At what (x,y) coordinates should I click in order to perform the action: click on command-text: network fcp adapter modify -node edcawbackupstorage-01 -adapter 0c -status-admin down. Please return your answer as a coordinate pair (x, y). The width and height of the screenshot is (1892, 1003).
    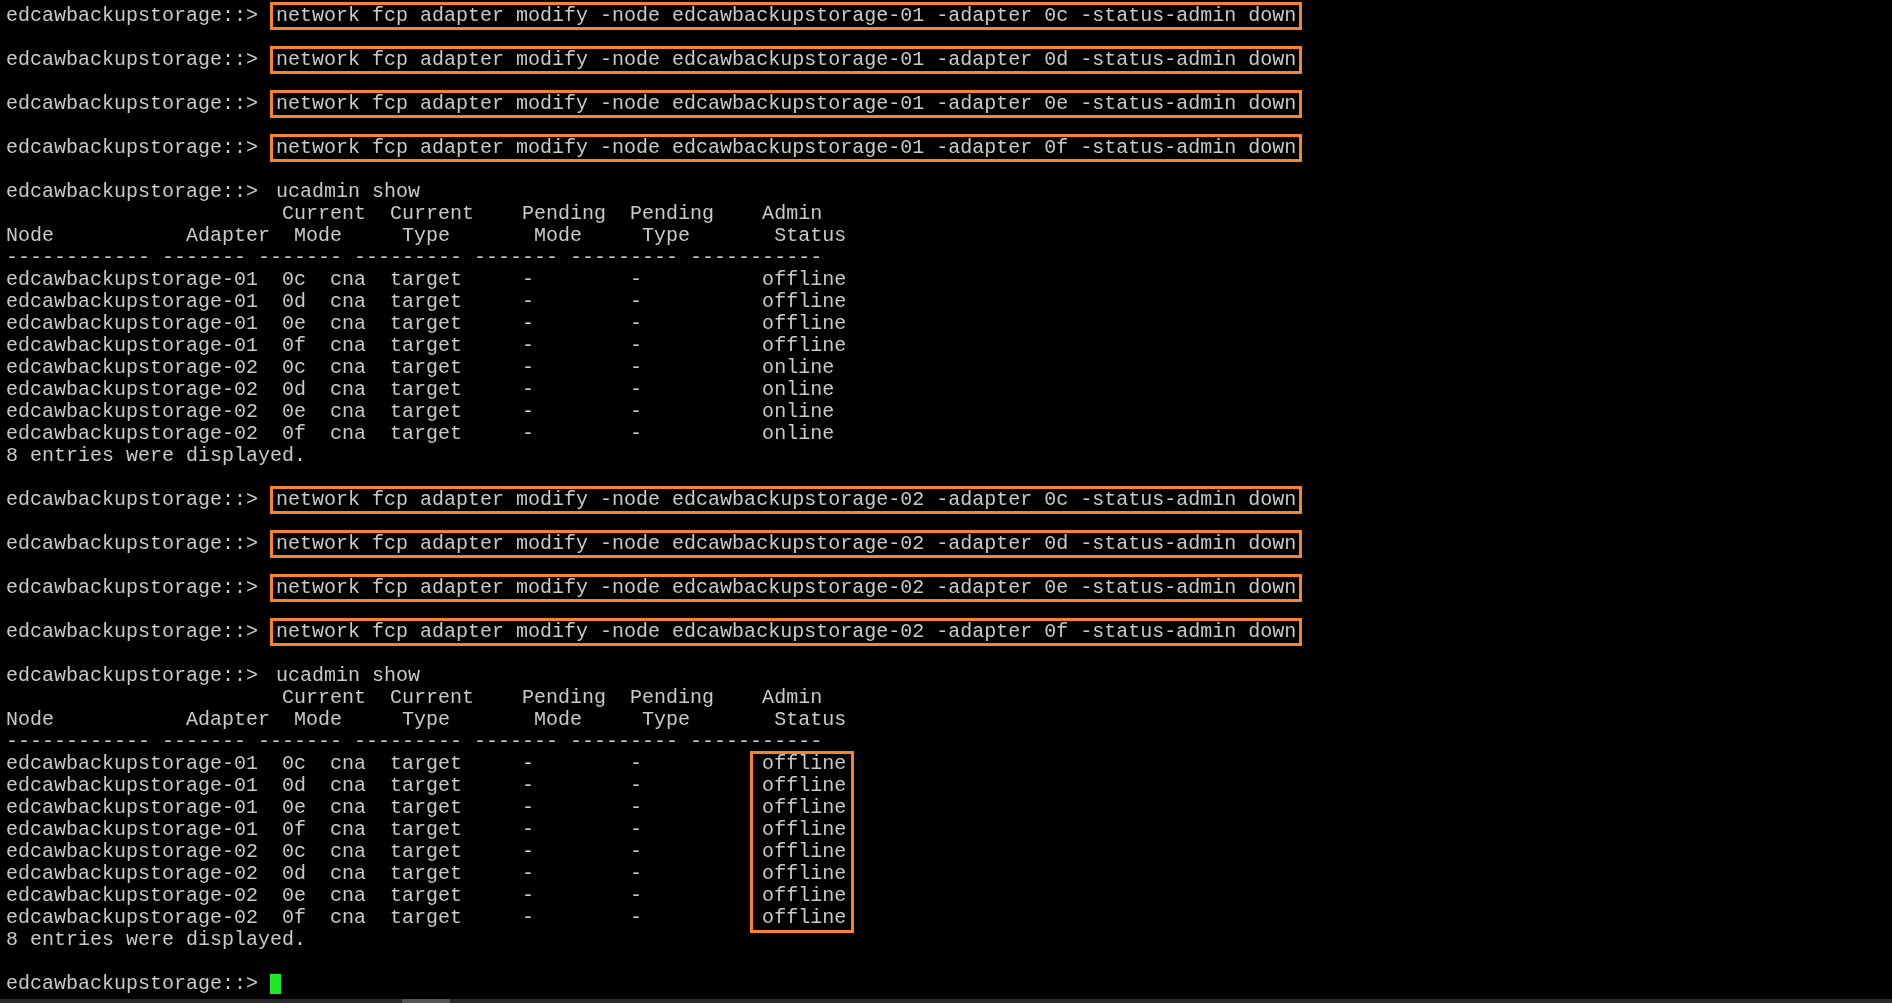
    Looking at the image, I should click on (786, 16).